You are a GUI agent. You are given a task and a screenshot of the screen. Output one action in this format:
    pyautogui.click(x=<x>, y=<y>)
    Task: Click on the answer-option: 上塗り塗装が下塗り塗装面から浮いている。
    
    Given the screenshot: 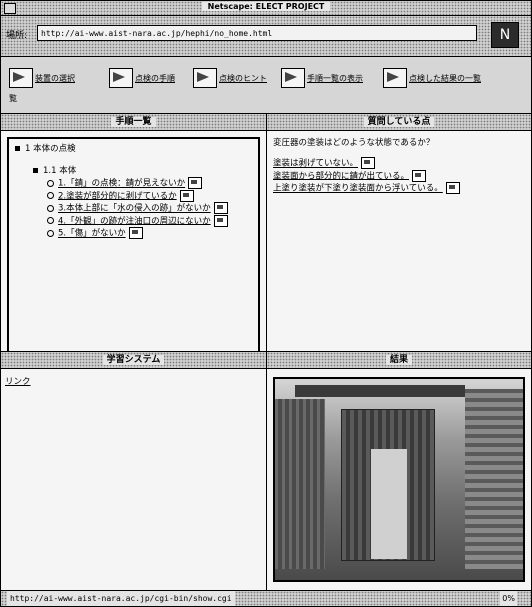 What is the action you would take?
    pyautogui.click(x=399, y=188)
    